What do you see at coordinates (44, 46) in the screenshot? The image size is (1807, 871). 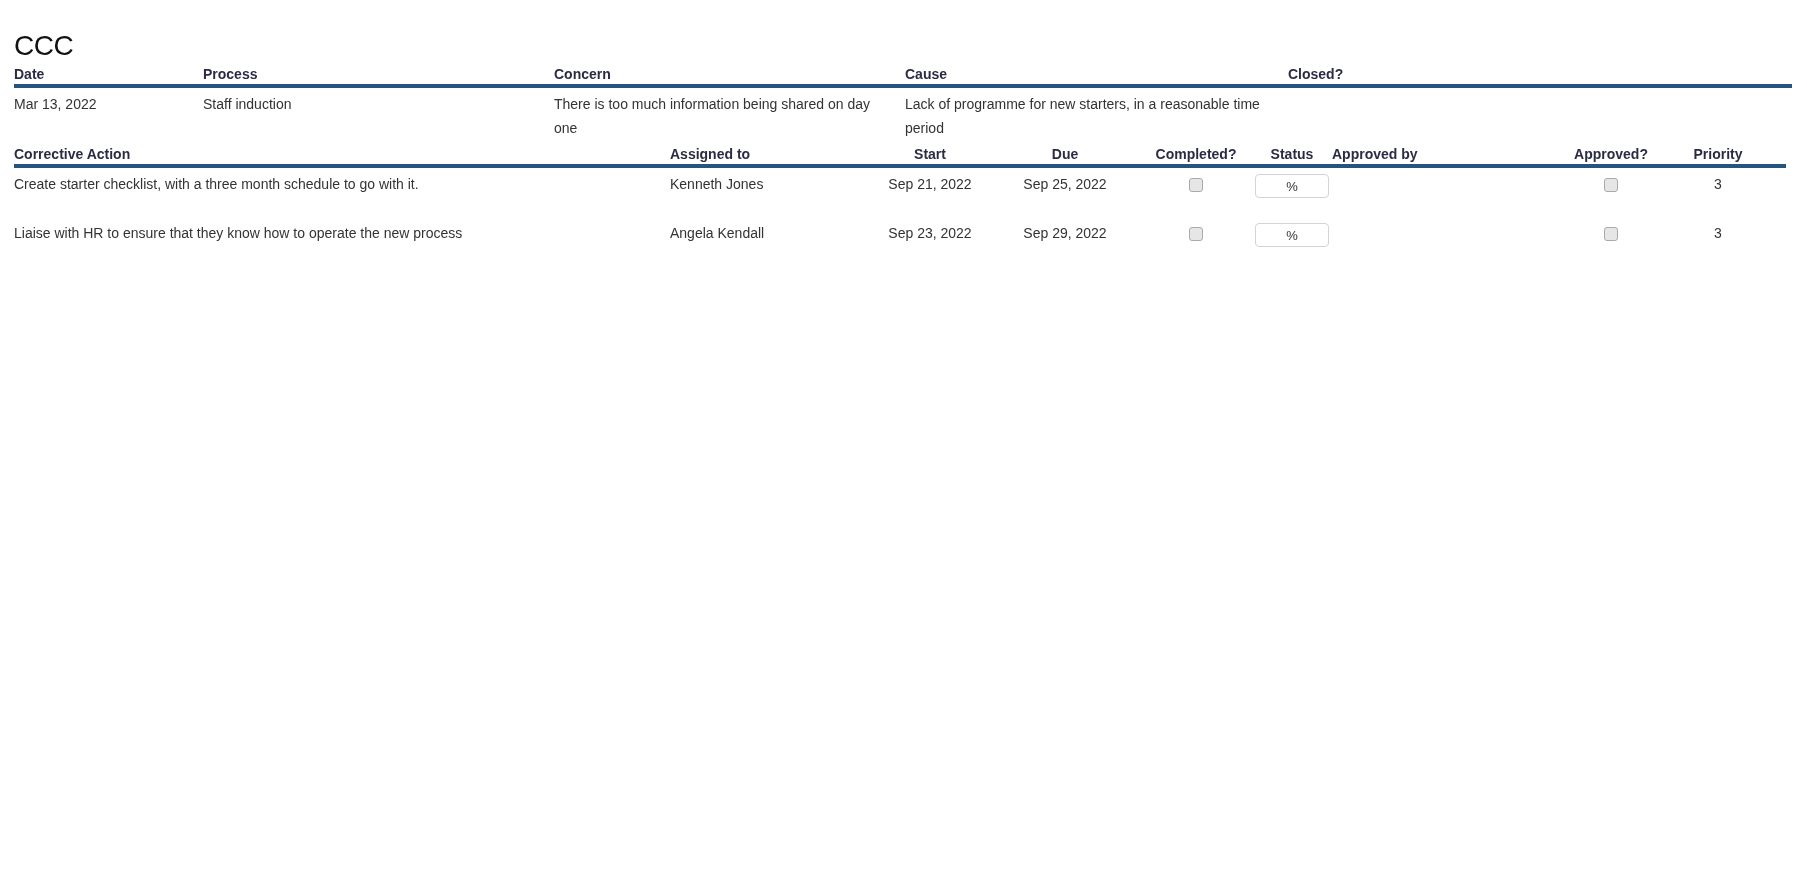 I see `page-title: CCC` at bounding box center [44, 46].